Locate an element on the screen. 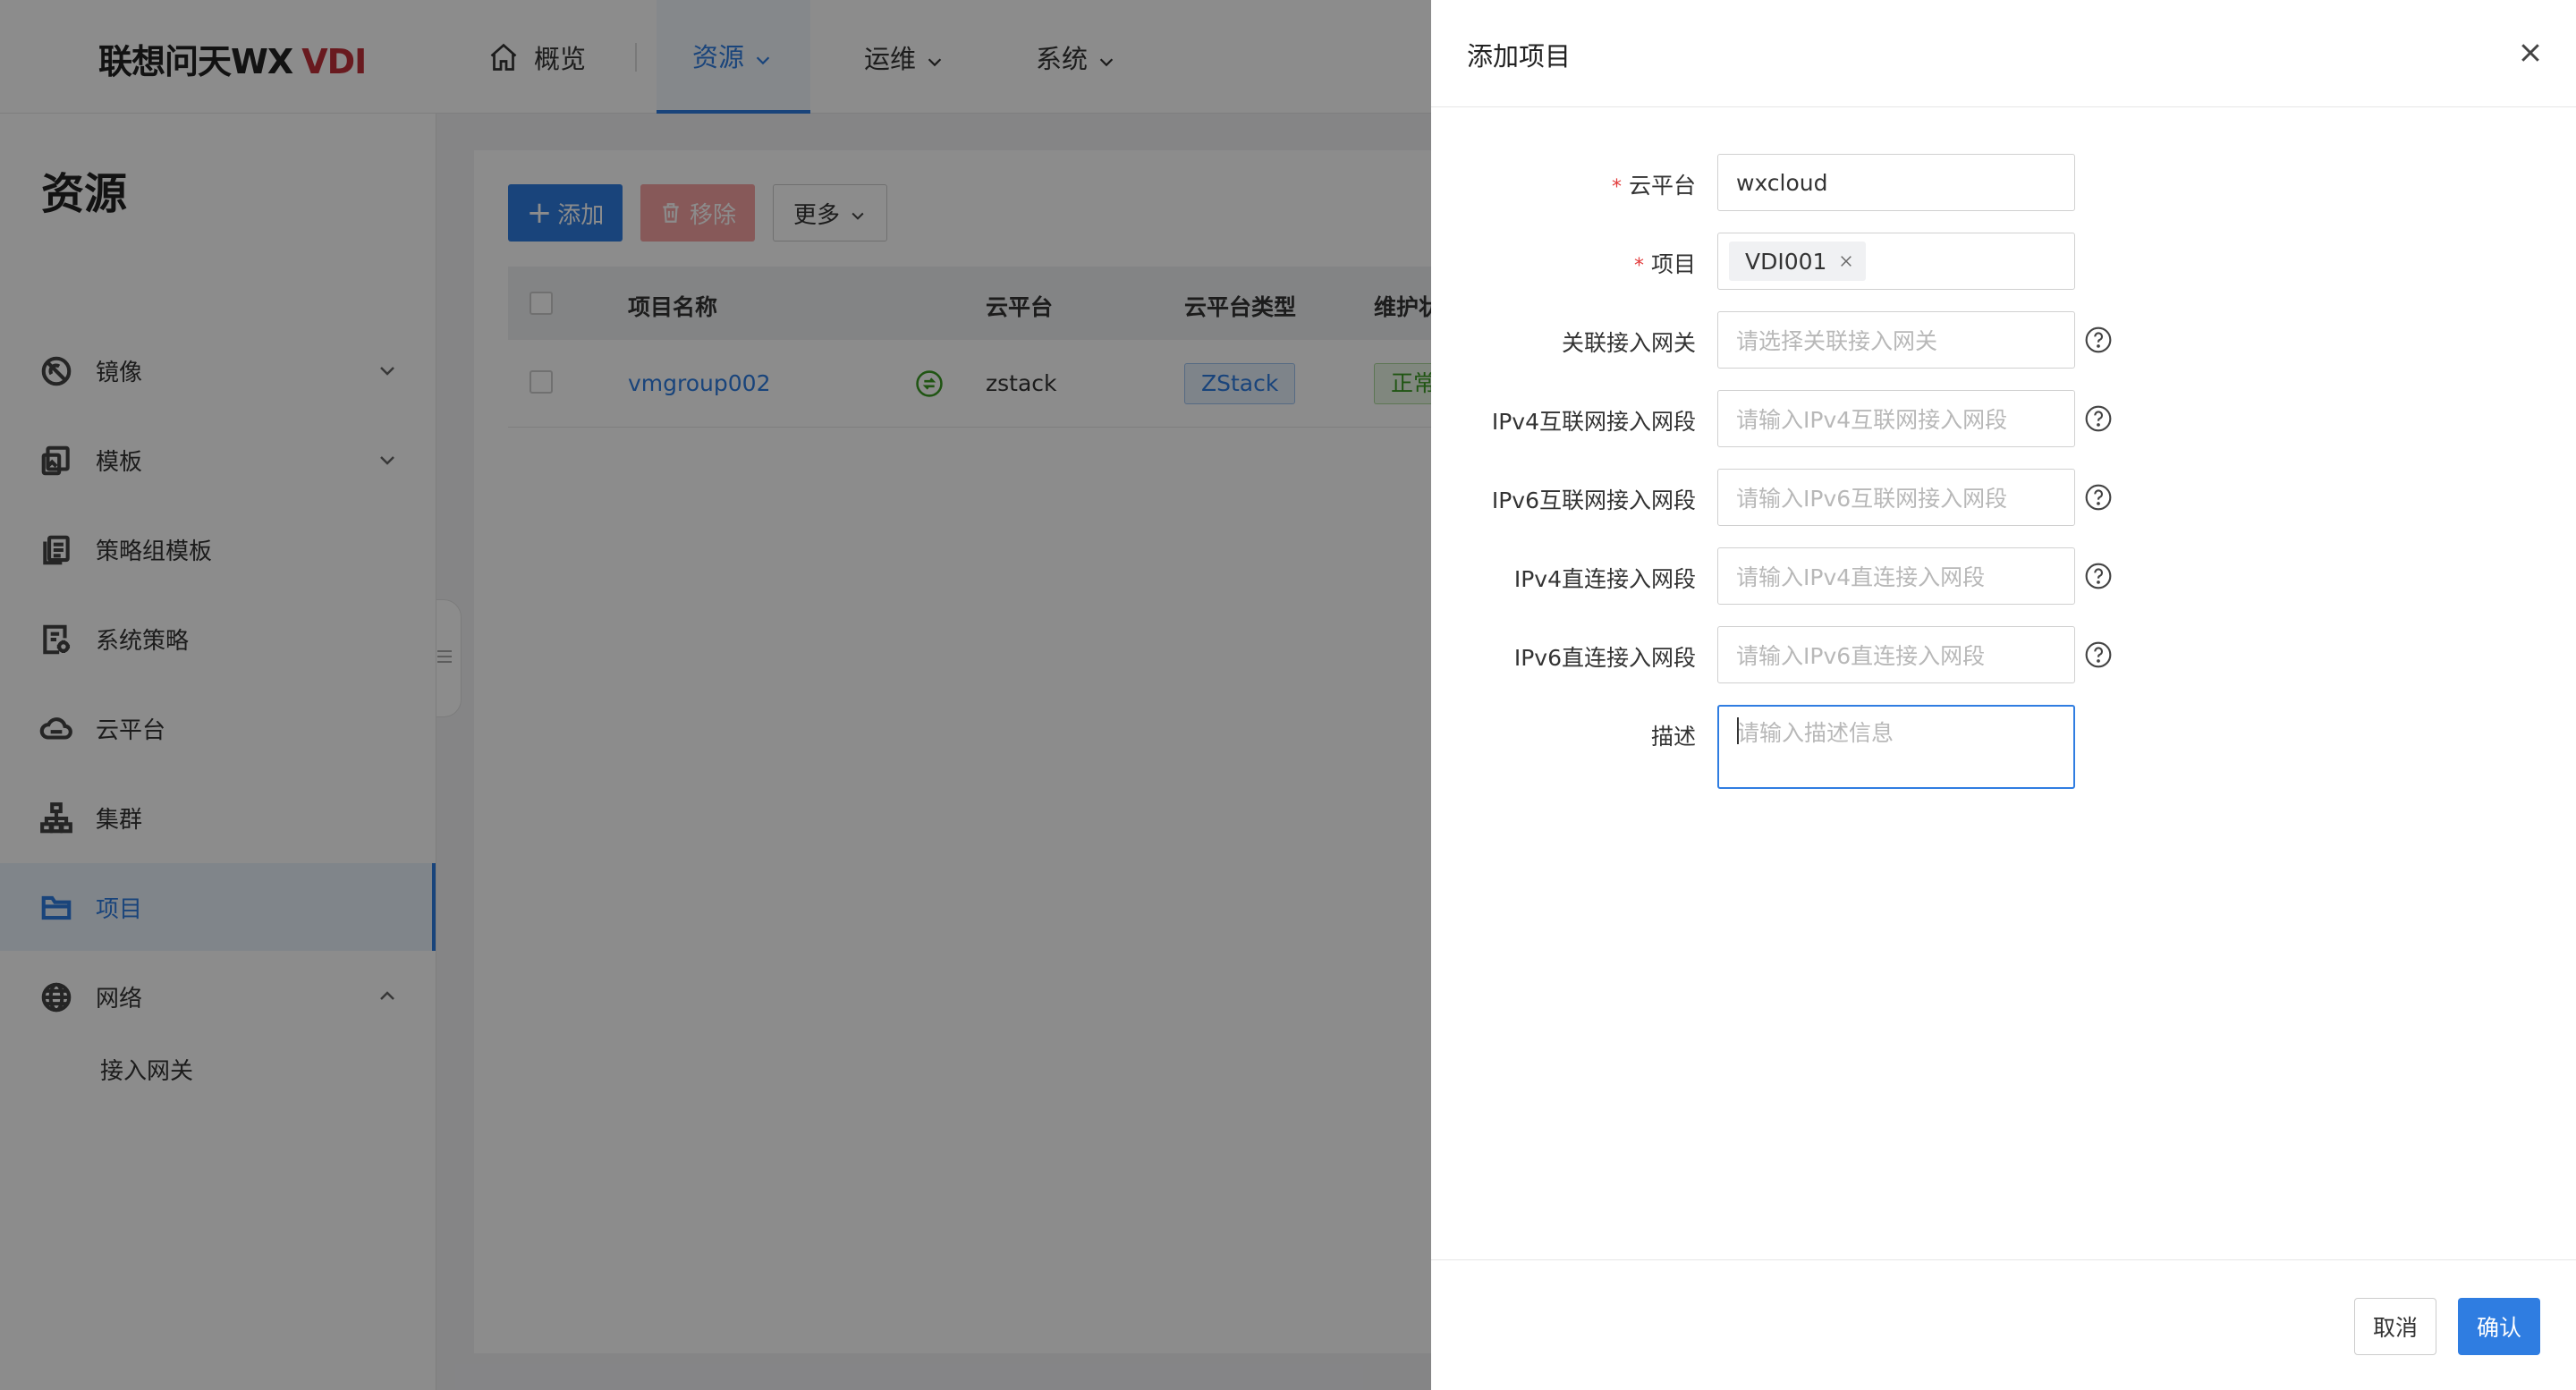  confirm-button: 确认 is located at coordinates (2499, 1326).